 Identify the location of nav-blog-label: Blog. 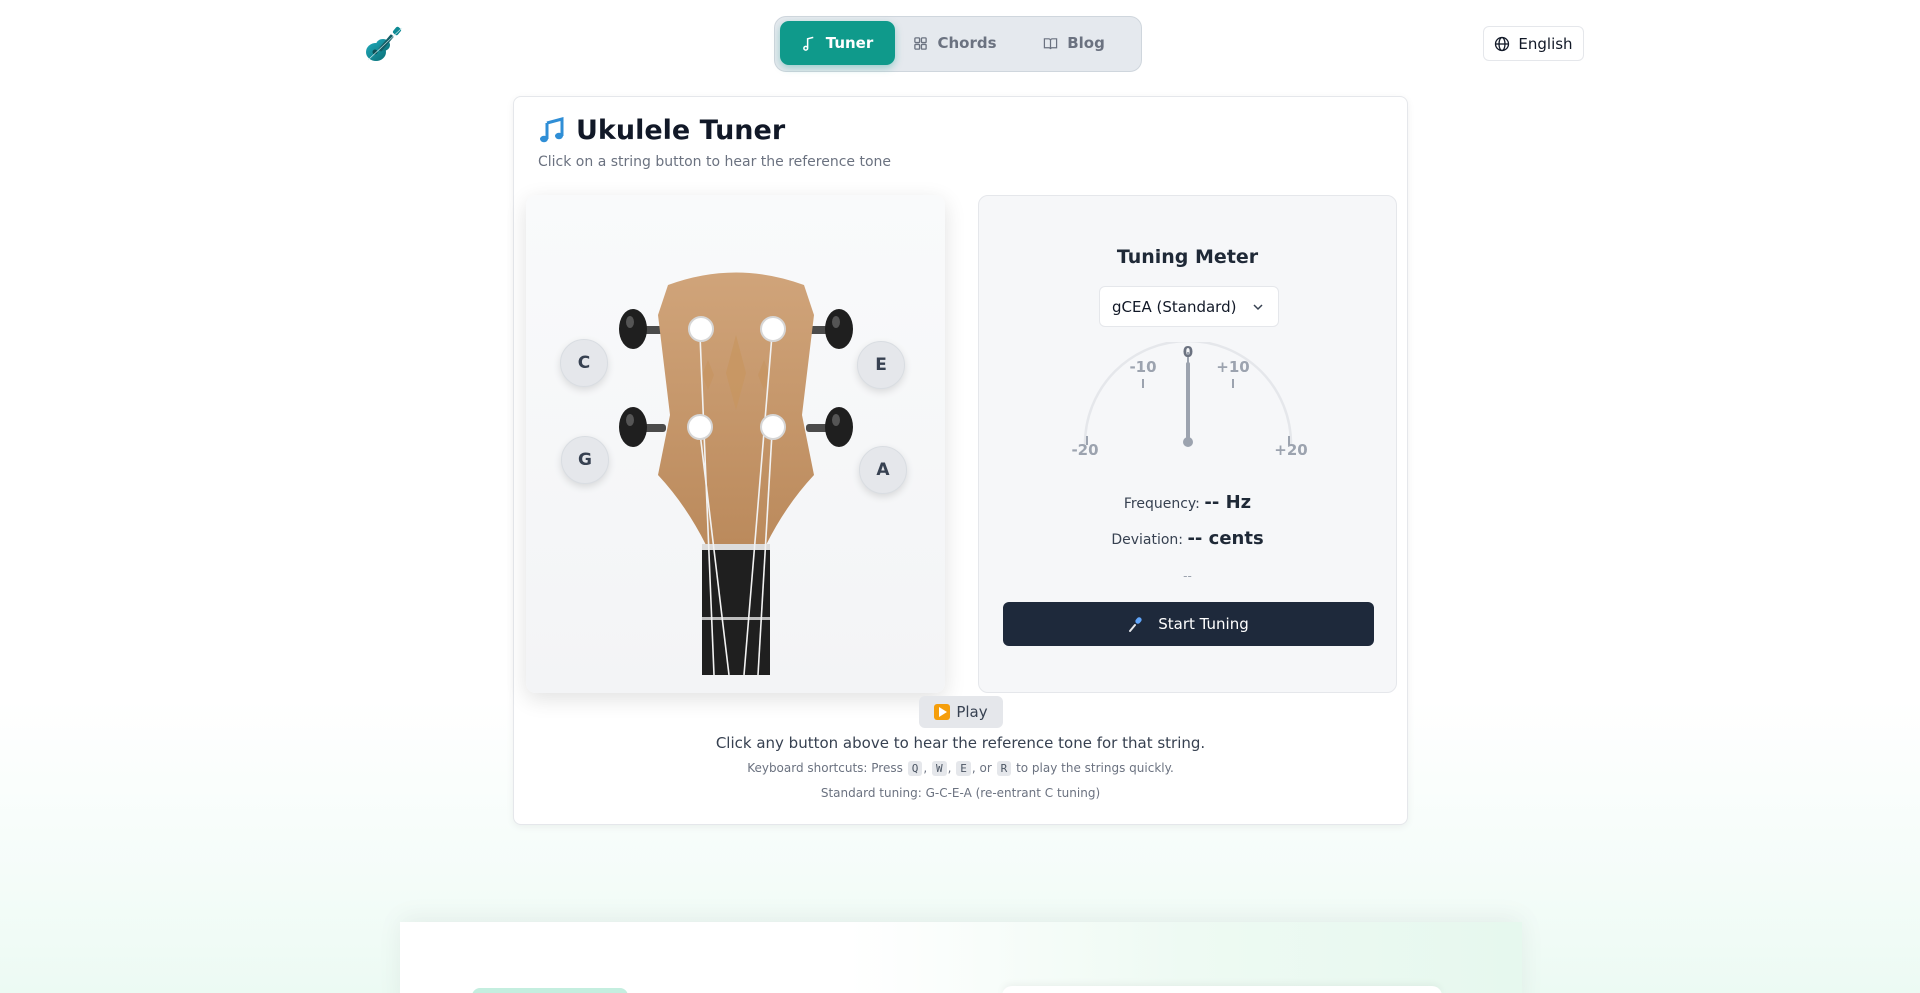
(1086, 43).